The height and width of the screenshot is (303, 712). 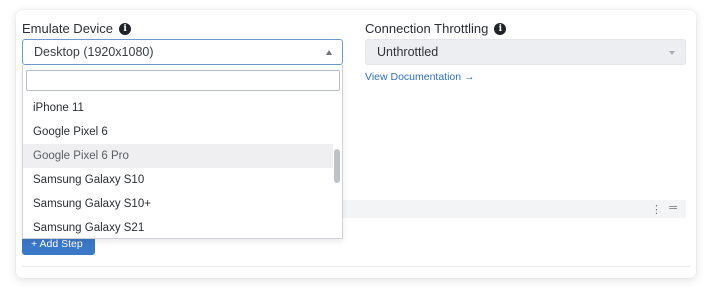 I want to click on chevron-down-icon, so click(x=672, y=53).